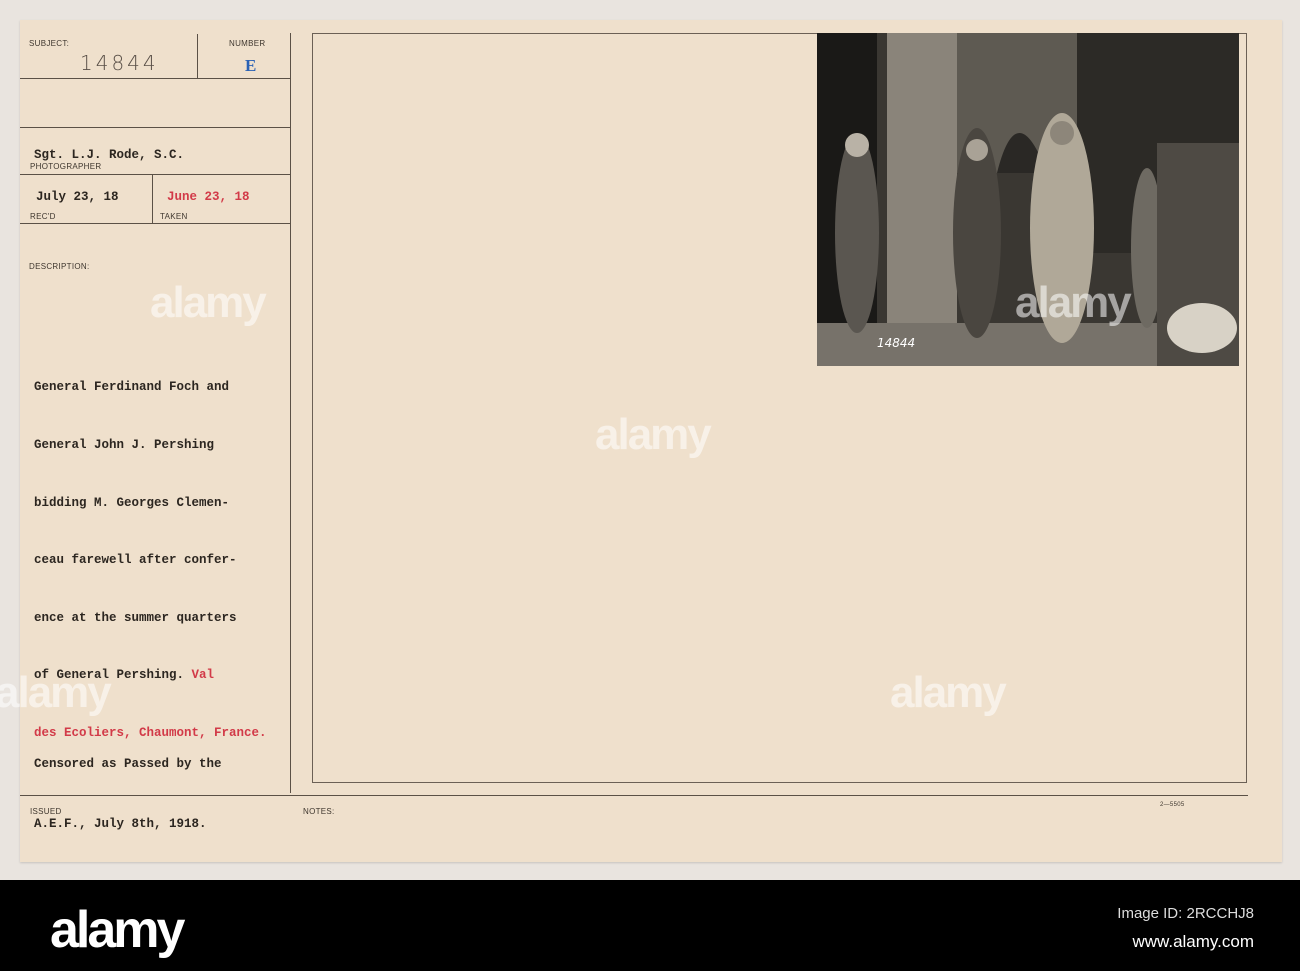 This screenshot has height=971, width=1300. I want to click on photographer-label: PHOTOGRAPHER, so click(66, 166).